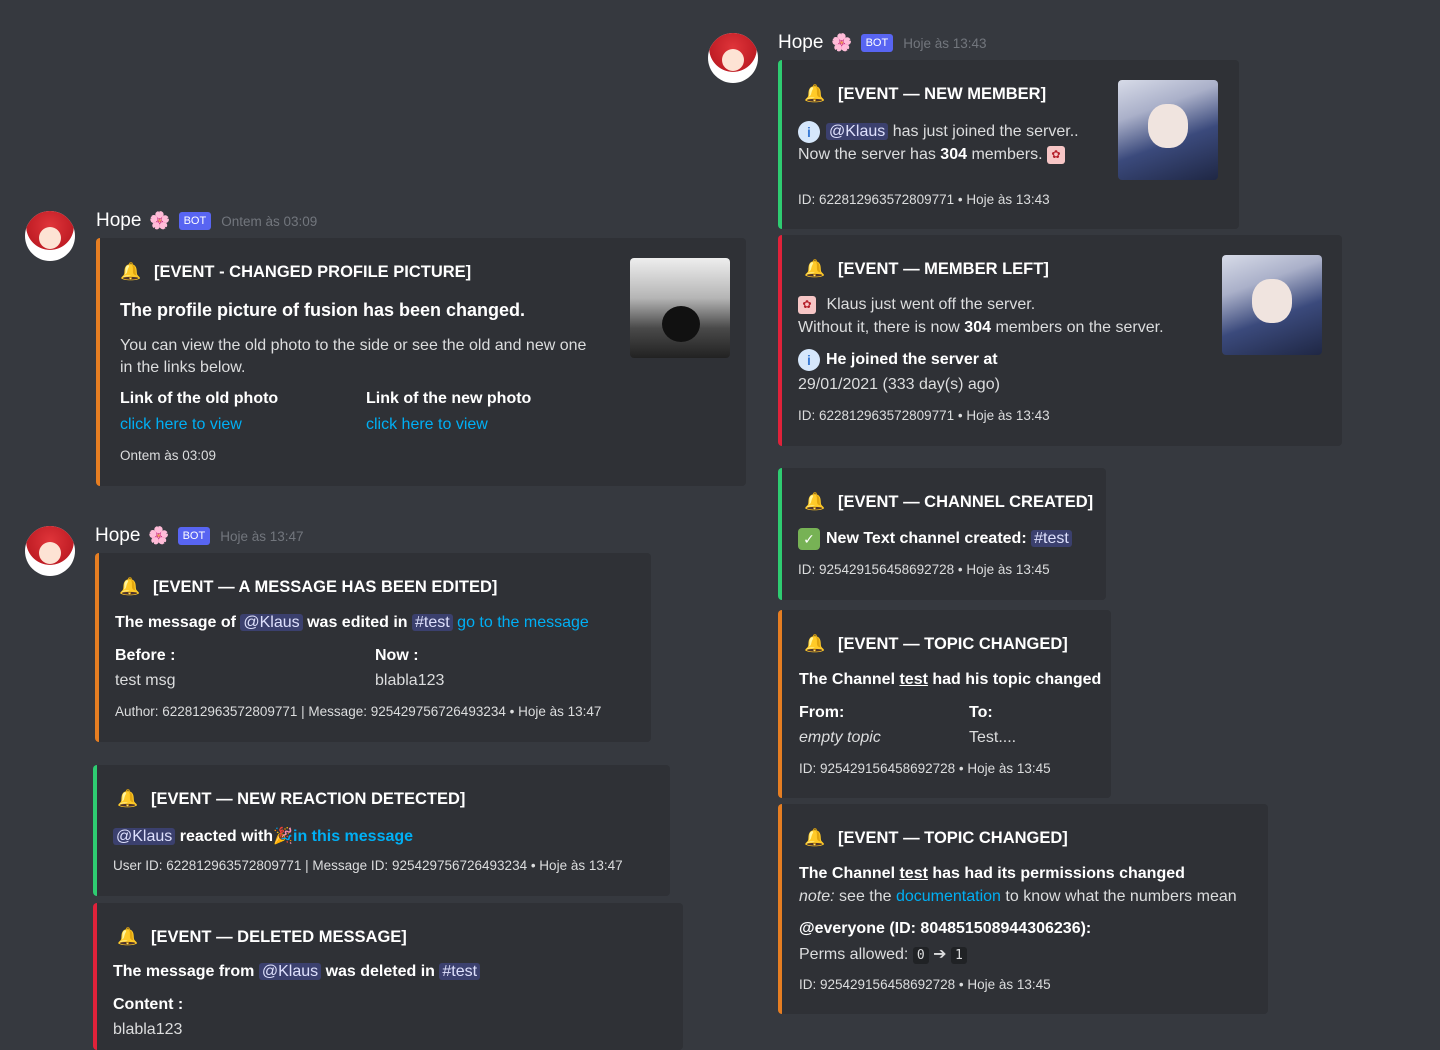 The image size is (1440, 1050). Describe the element at coordinates (938, 132) in the screenshot. I see `embed-line: i @Klaus has just joined the server..` at that location.